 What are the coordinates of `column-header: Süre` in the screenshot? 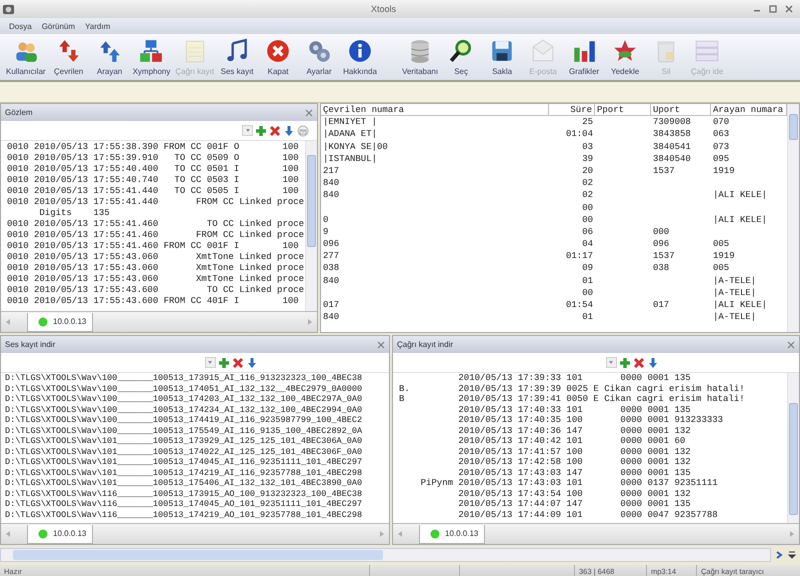 It's located at (572, 110).